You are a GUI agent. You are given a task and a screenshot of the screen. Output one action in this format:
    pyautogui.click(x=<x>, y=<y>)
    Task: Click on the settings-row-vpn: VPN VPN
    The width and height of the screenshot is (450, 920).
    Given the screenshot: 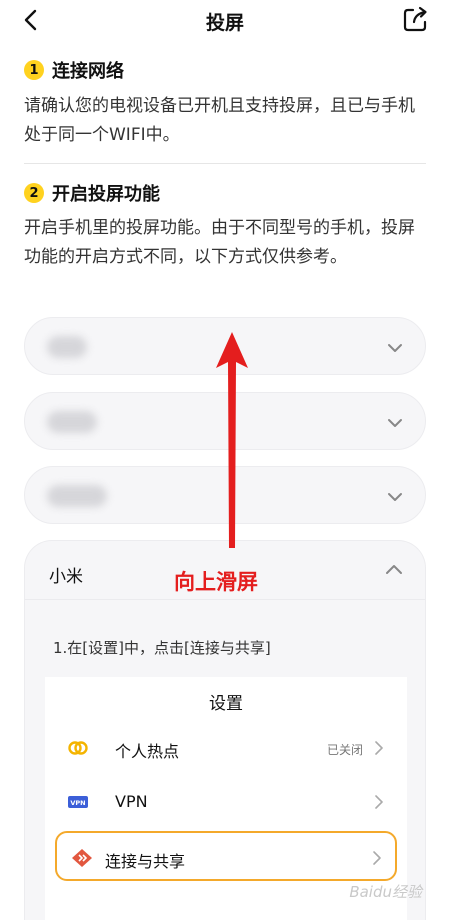 What is the action you would take?
    pyautogui.click(x=226, y=802)
    